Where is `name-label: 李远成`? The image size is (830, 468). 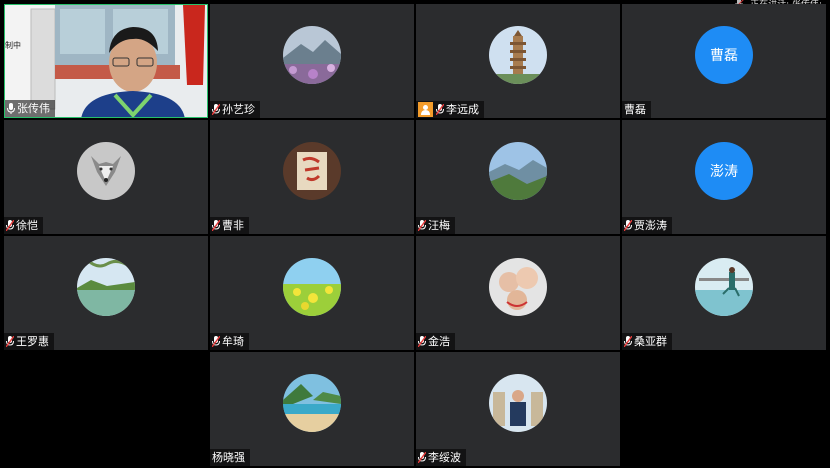 name-label: 李远成 is located at coordinates (450, 109).